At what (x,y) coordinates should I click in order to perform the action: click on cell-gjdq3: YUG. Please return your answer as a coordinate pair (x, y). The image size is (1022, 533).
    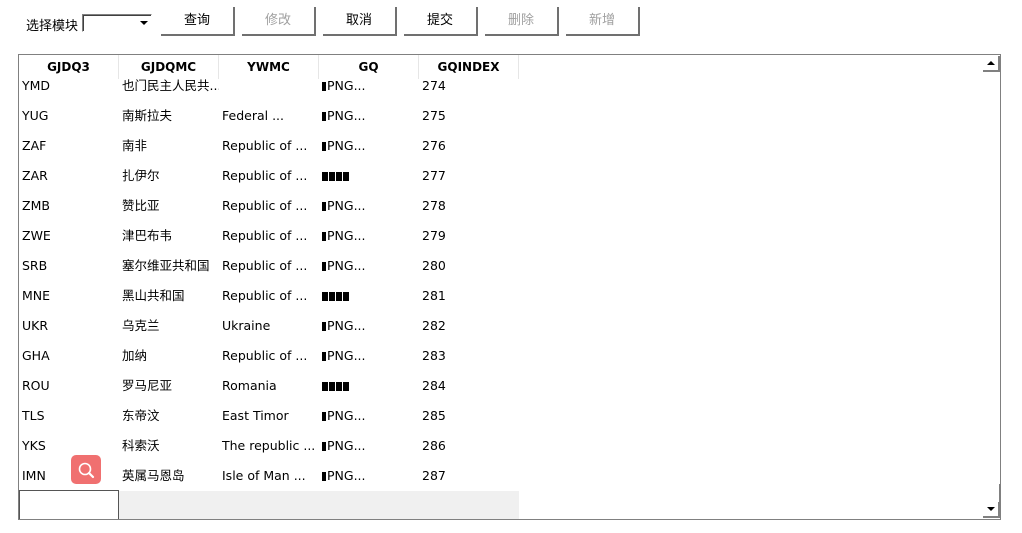
    Looking at the image, I should click on (69, 116).